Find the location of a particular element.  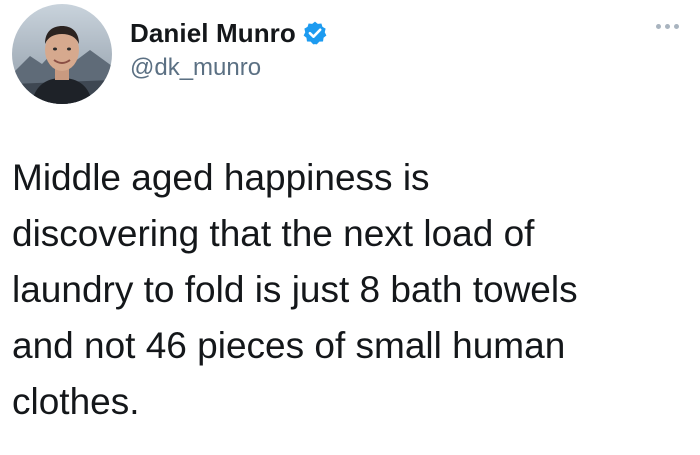

display-name: Daniel Munro is located at coordinates (213, 33).